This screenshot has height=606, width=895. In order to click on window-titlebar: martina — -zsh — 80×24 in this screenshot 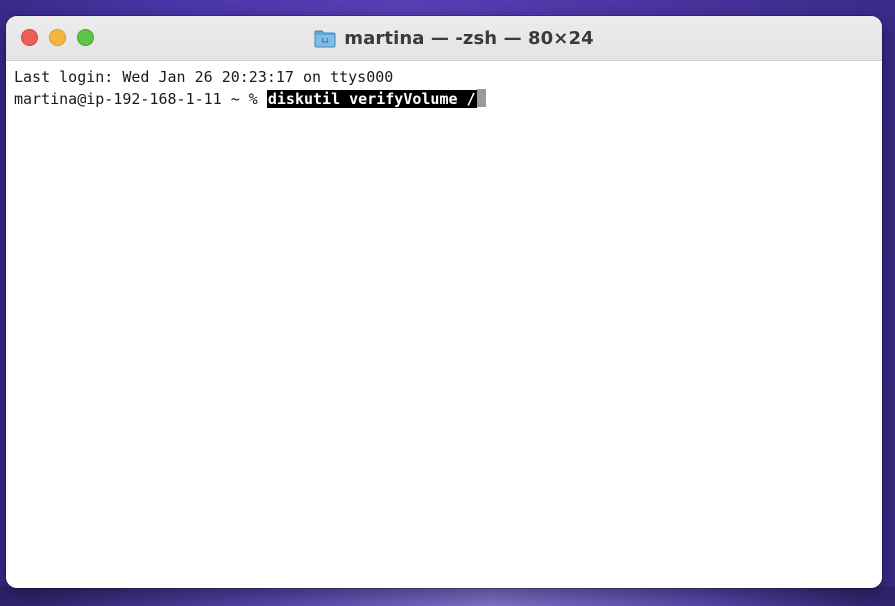, I will do `click(444, 38)`.